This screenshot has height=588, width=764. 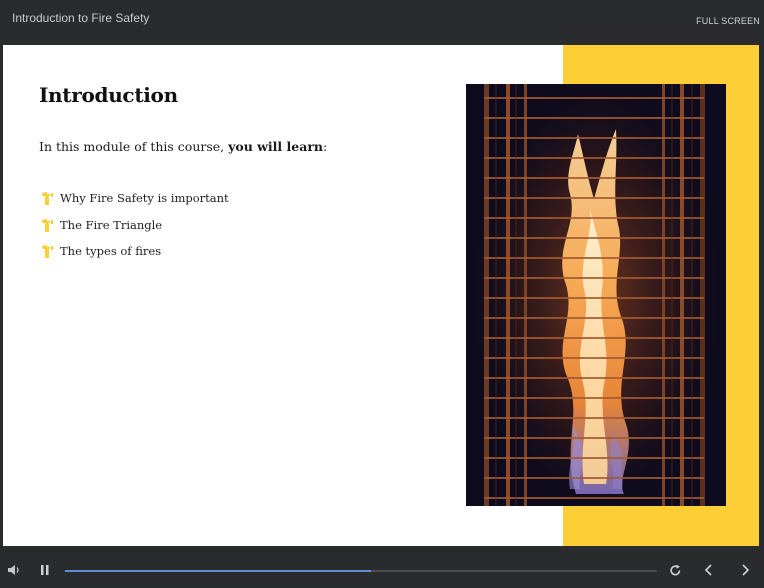 I want to click on slide-heading: Introduction, so click(x=108, y=95).